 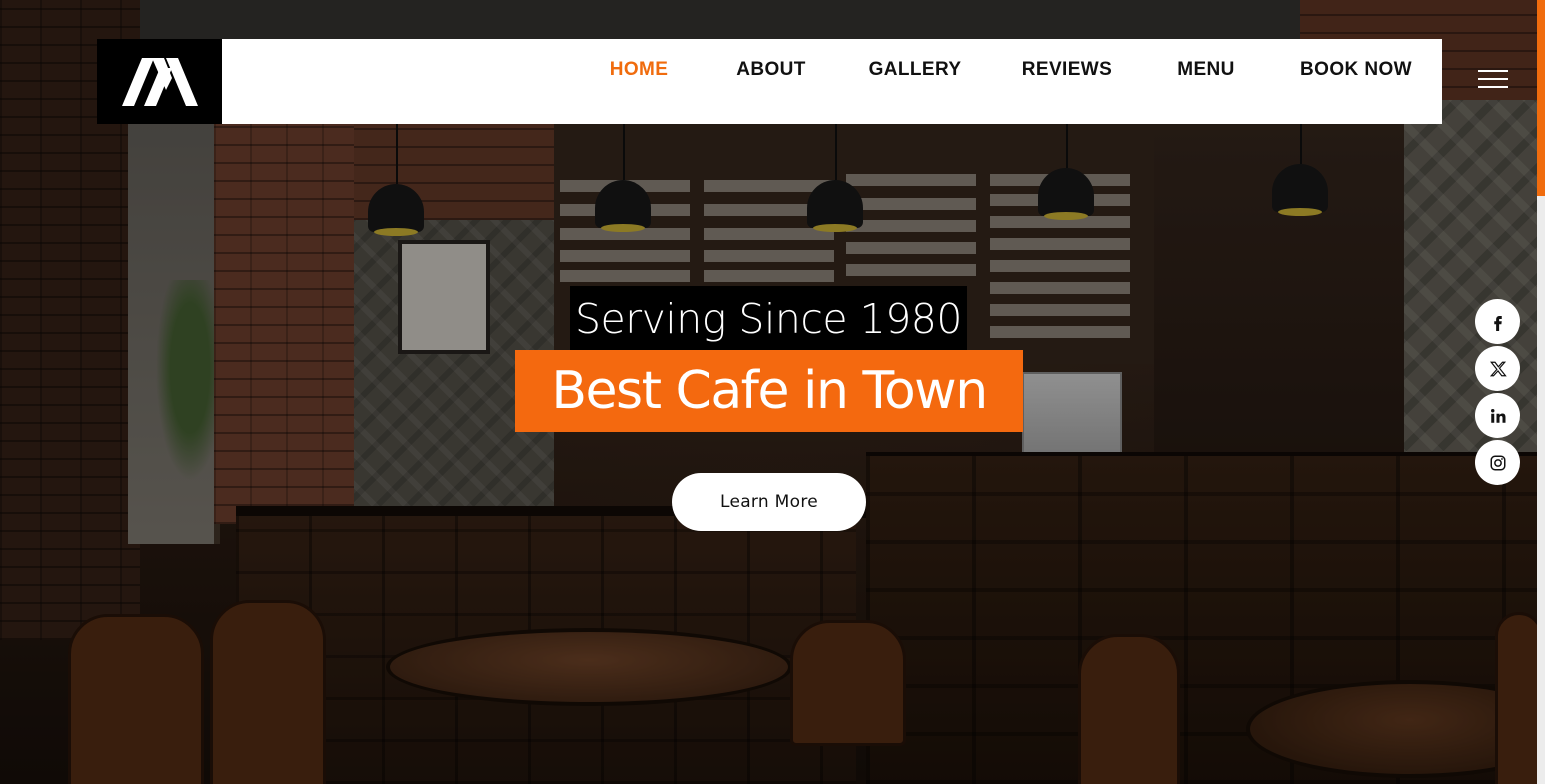 What do you see at coordinates (1067, 70) in the screenshot?
I see `nav-reviews: REVIEWS` at bounding box center [1067, 70].